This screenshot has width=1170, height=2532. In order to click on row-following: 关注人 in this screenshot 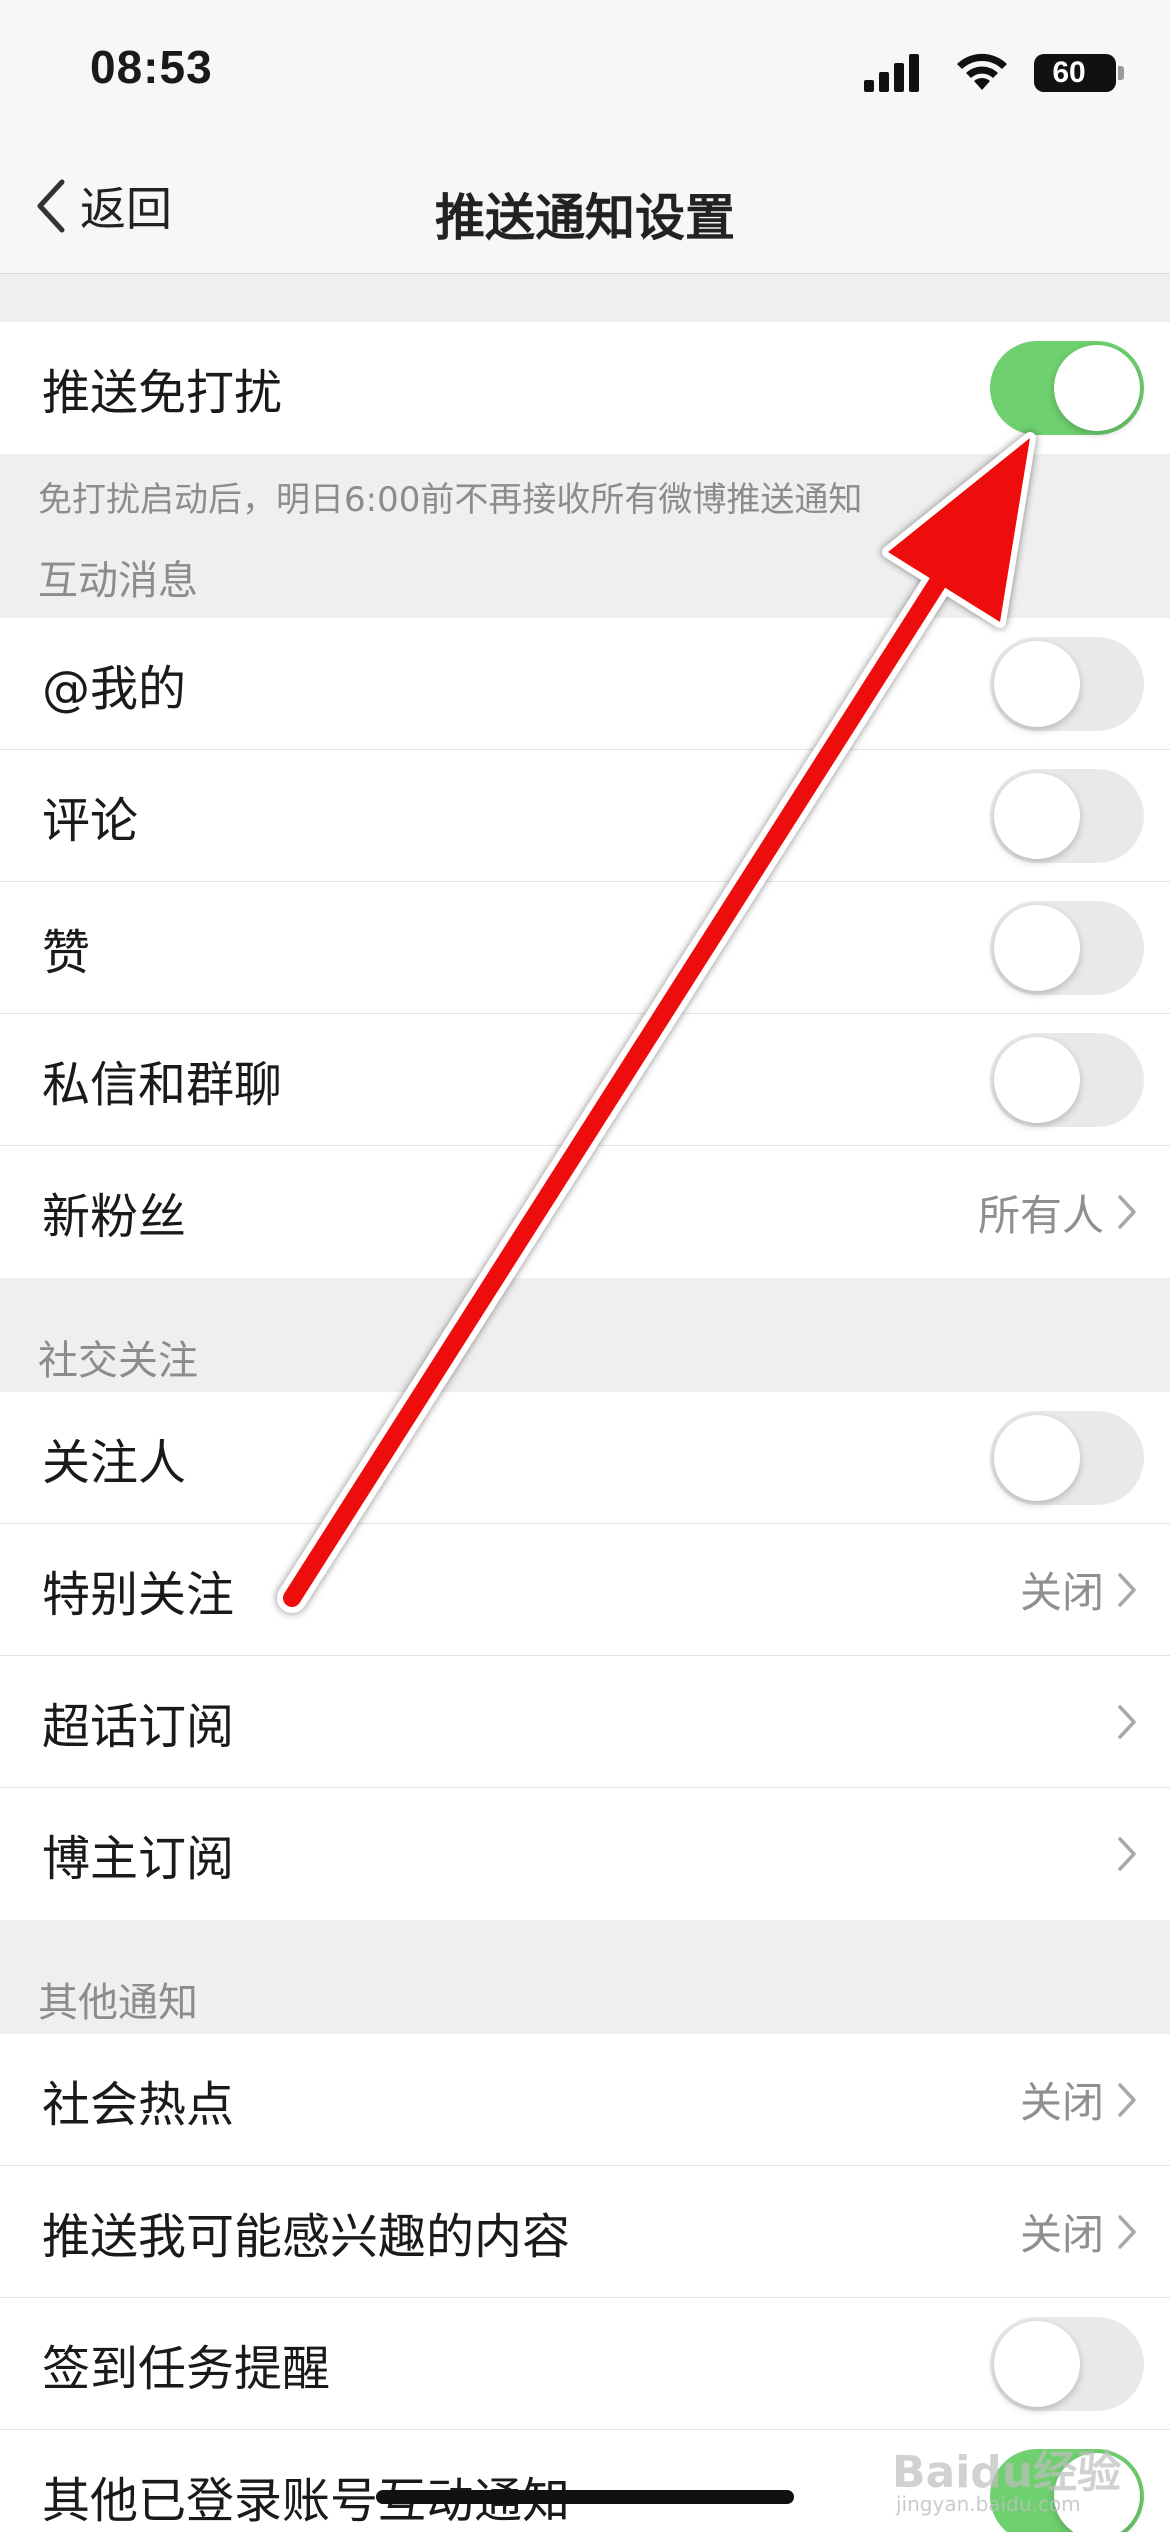, I will do `click(585, 1458)`.